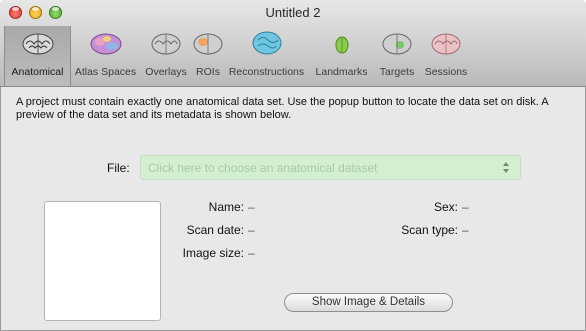 The image size is (586, 331). I want to click on image-size-label: Image size:, so click(213, 253).